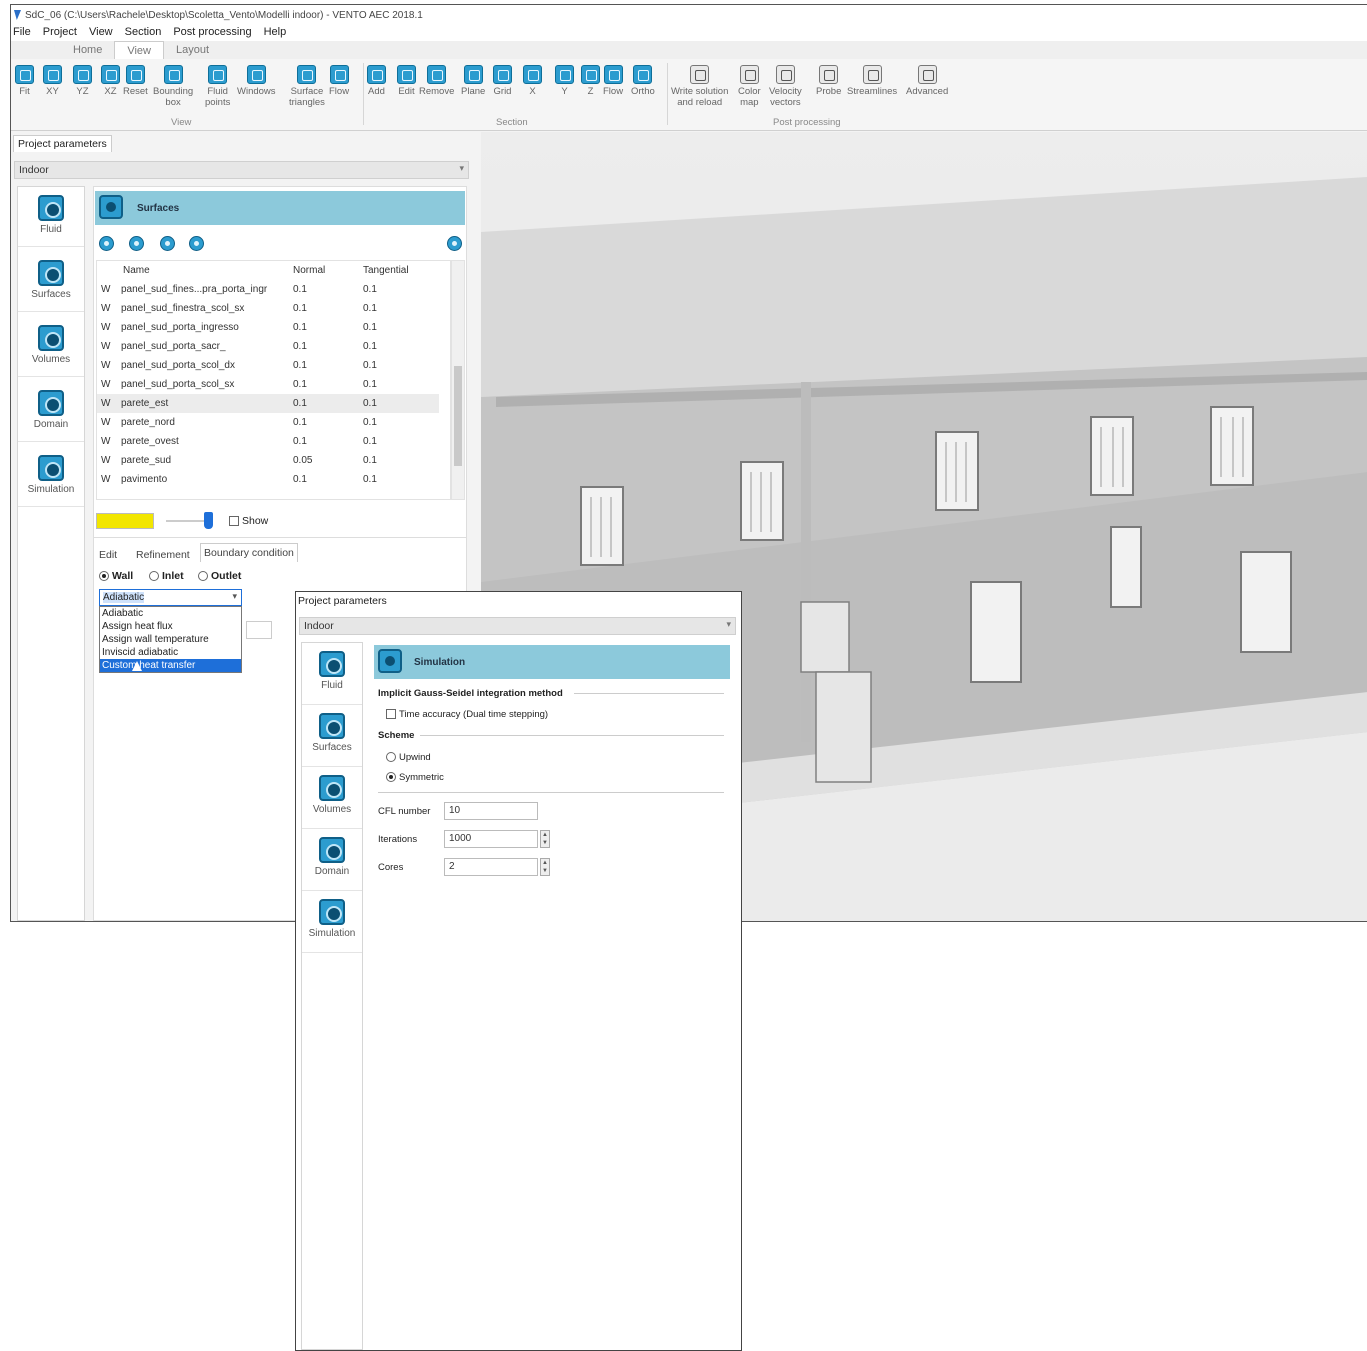  Describe the element at coordinates (217, 86) in the screenshot. I see `ribbon-button-fluid-points: Fluid points` at that location.